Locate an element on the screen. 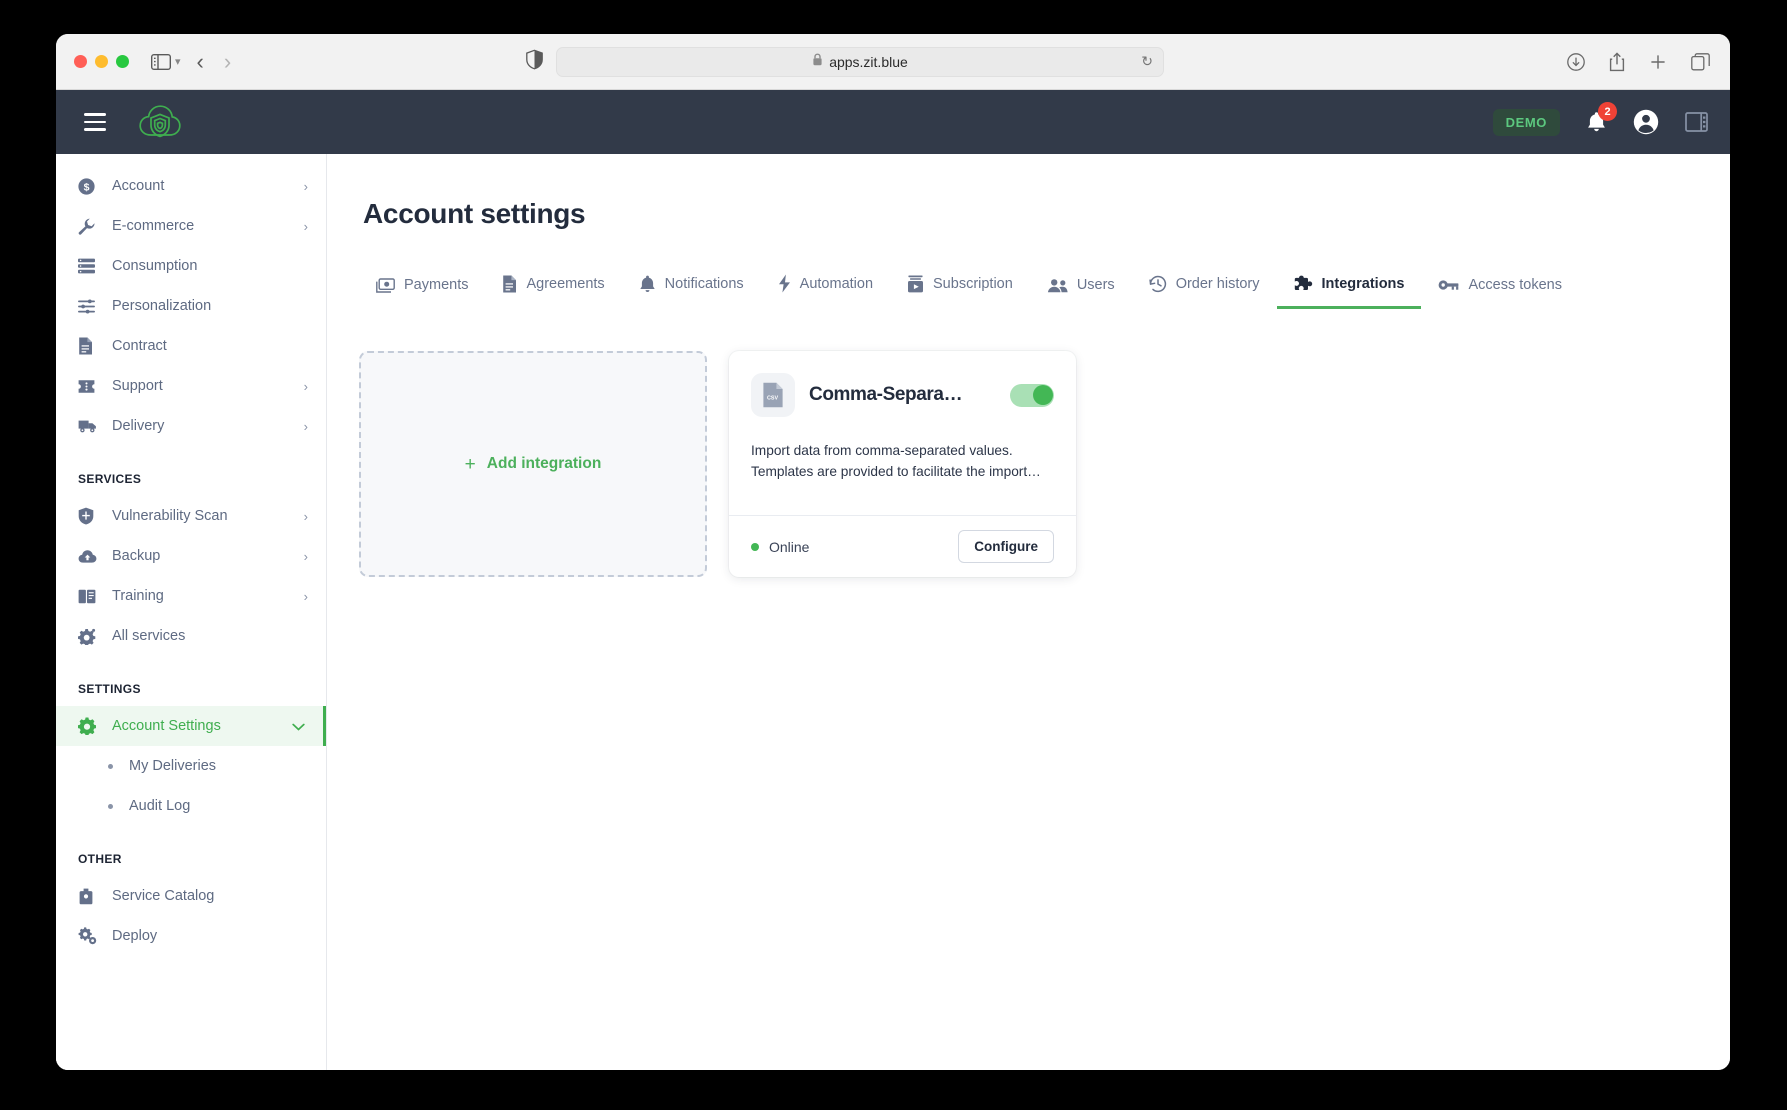 The width and height of the screenshot is (1787, 1110). sidebar-item-label: Account is located at coordinates (138, 186).